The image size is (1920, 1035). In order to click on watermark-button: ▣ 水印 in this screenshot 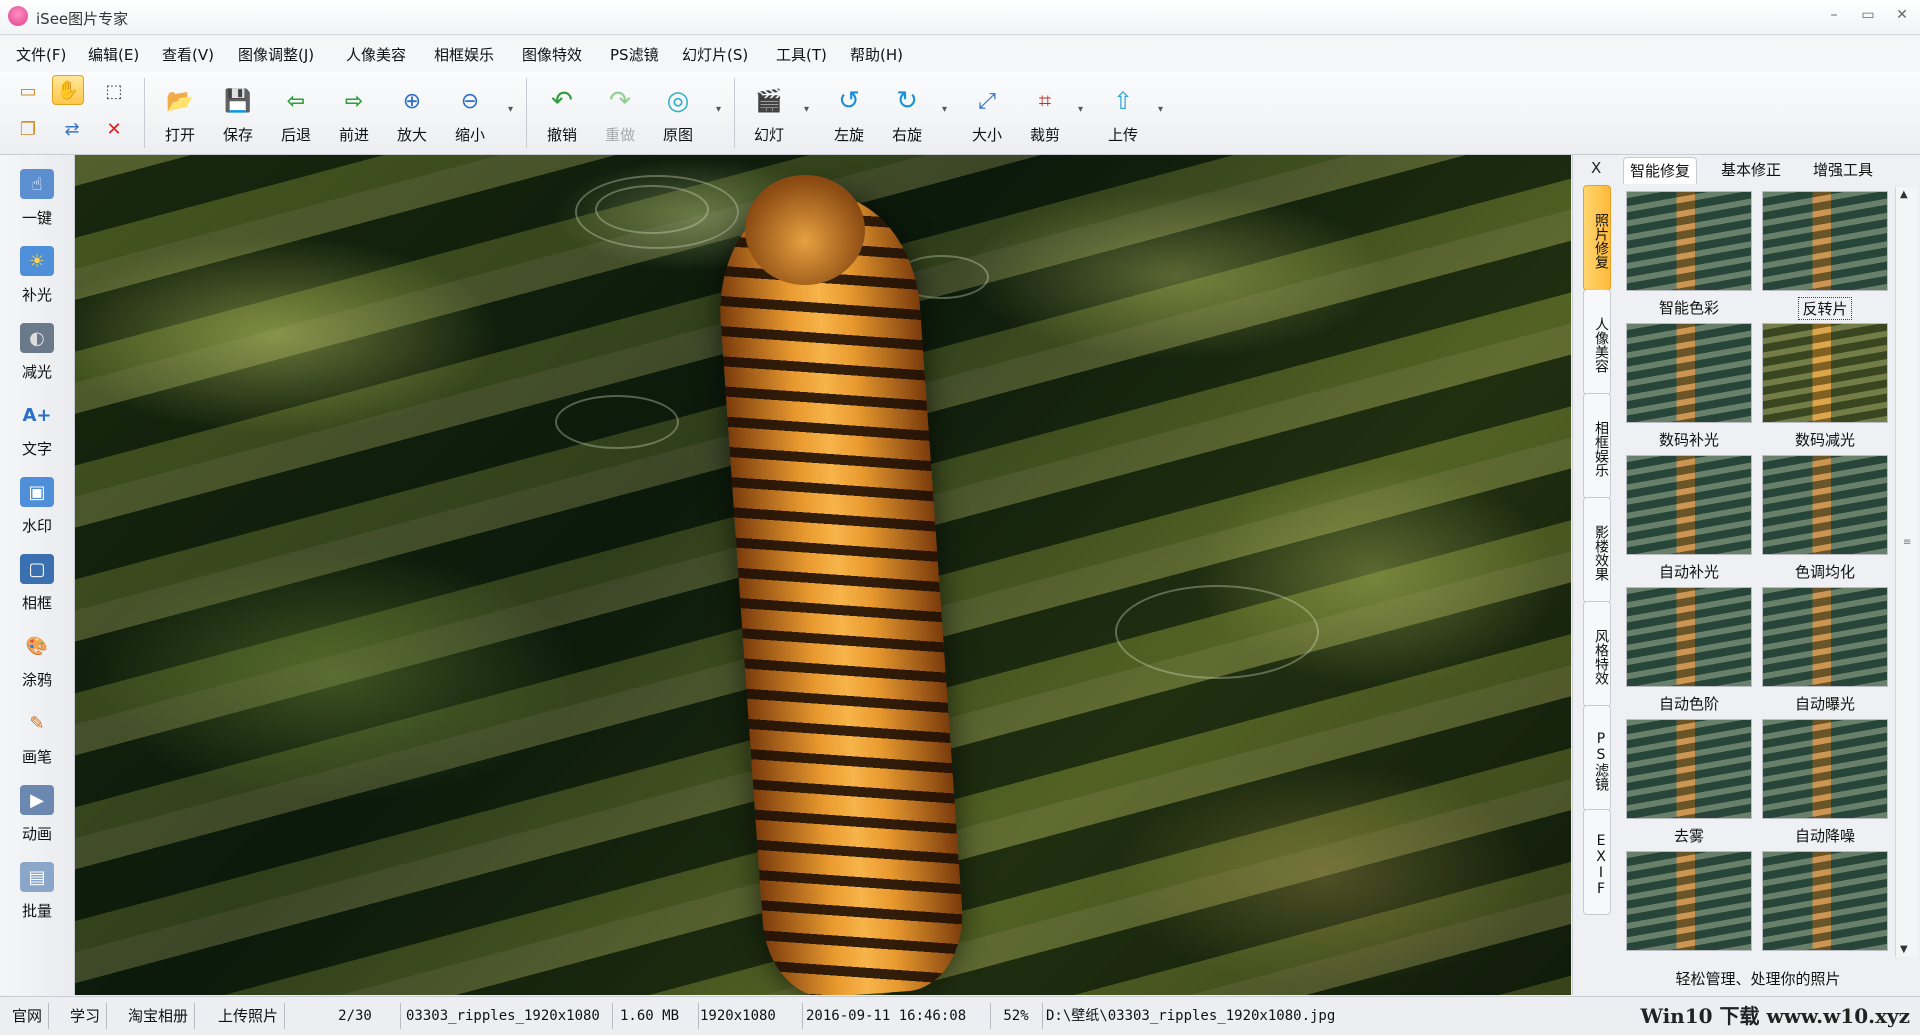, I will do `click(37, 504)`.